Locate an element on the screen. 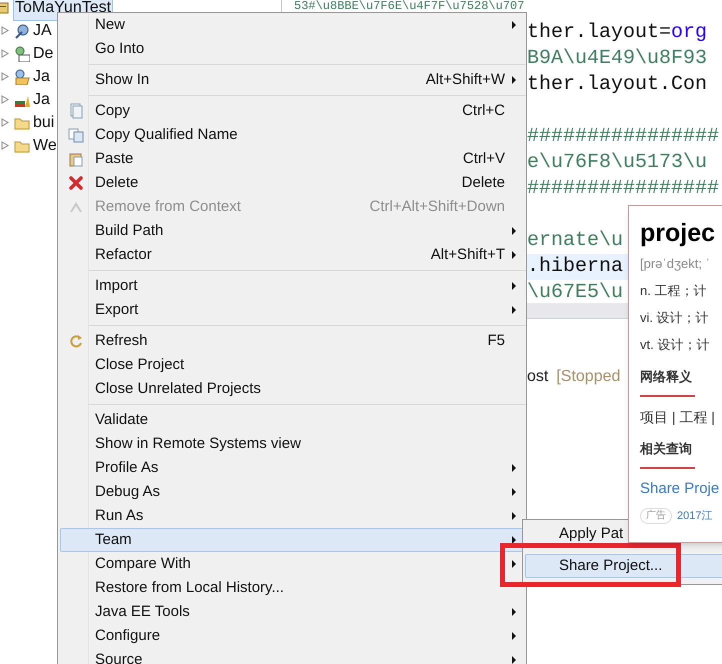  tree-item: We is located at coordinates (45, 145).